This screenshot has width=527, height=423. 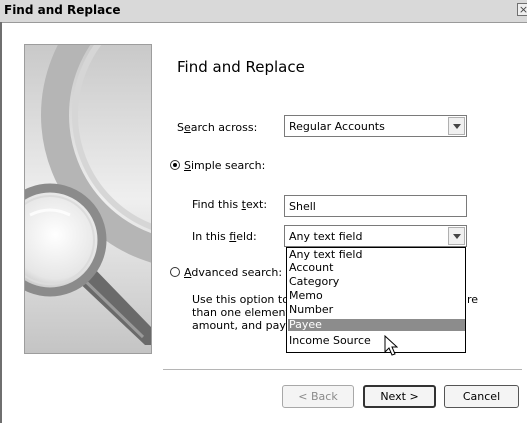 What do you see at coordinates (175, 272) in the screenshot?
I see `advanced-search-radio` at bounding box center [175, 272].